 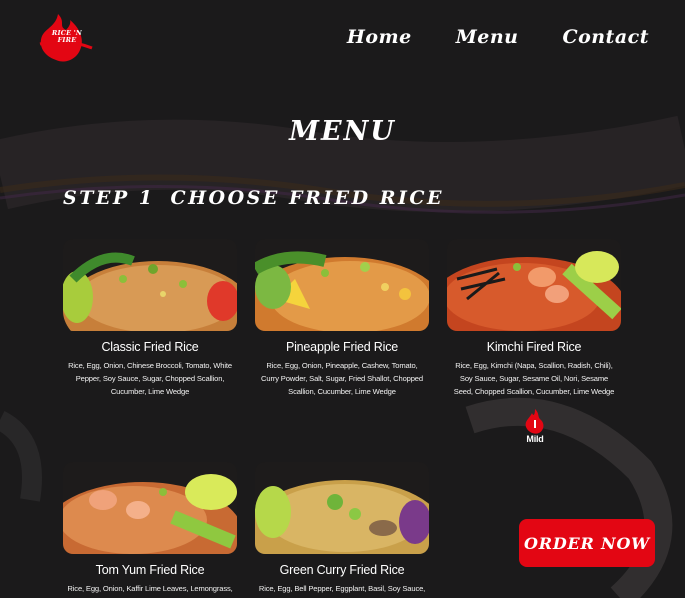 What do you see at coordinates (150, 347) in the screenshot?
I see `dish-name: Classic Fried Rice` at bounding box center [150, 347].